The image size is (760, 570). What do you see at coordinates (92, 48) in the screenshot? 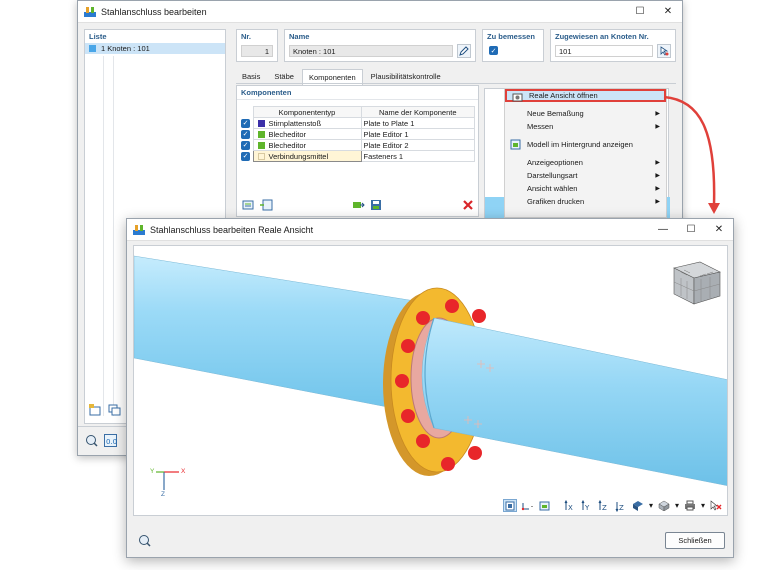
I see `node-color-swatch` at bounding box center [92, 48].